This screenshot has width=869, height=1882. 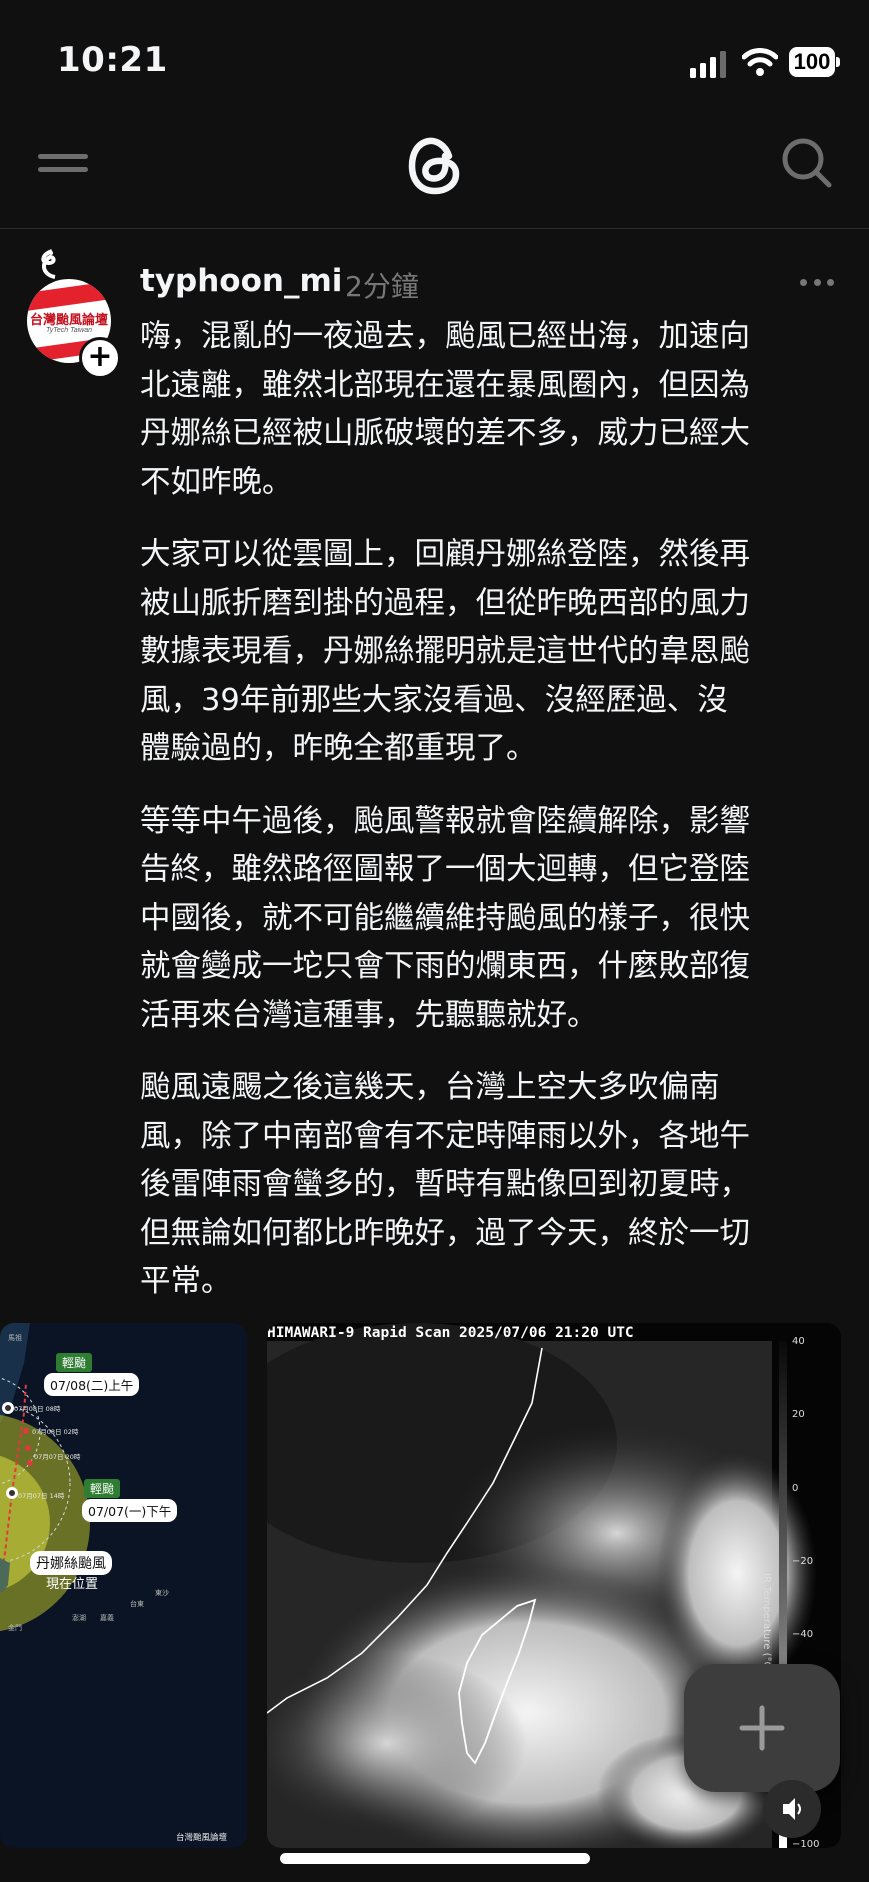 What do you see at coordinates (100, 358) in the screenshot?
I see `follow-plus-button: +` at bounding box center [100, 358].